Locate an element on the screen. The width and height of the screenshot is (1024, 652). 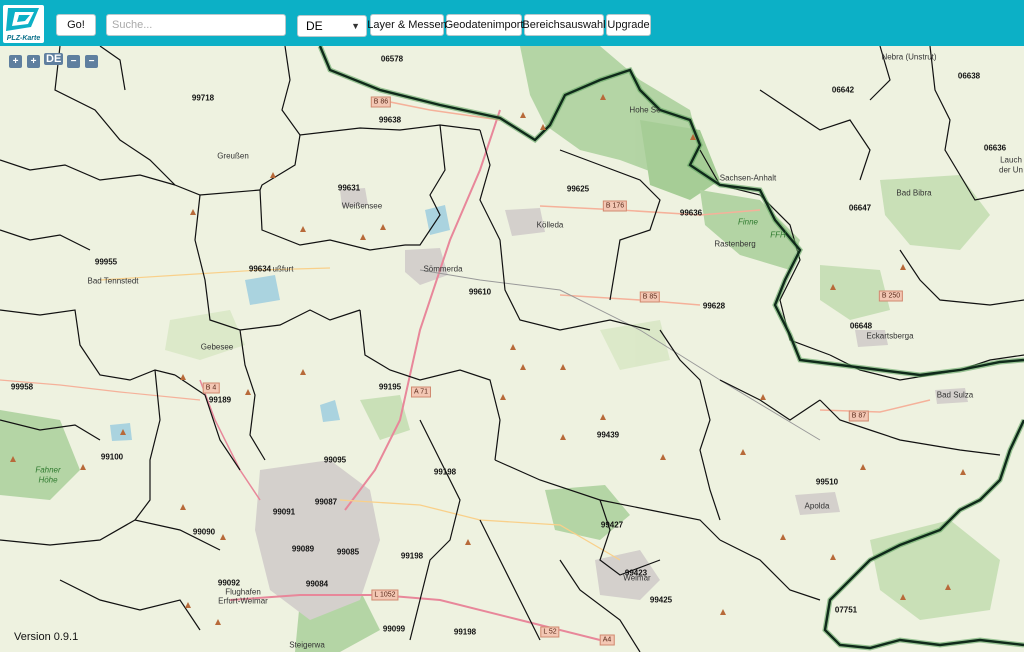
town-label: Hohe Se is located at coordinates (645, 110).